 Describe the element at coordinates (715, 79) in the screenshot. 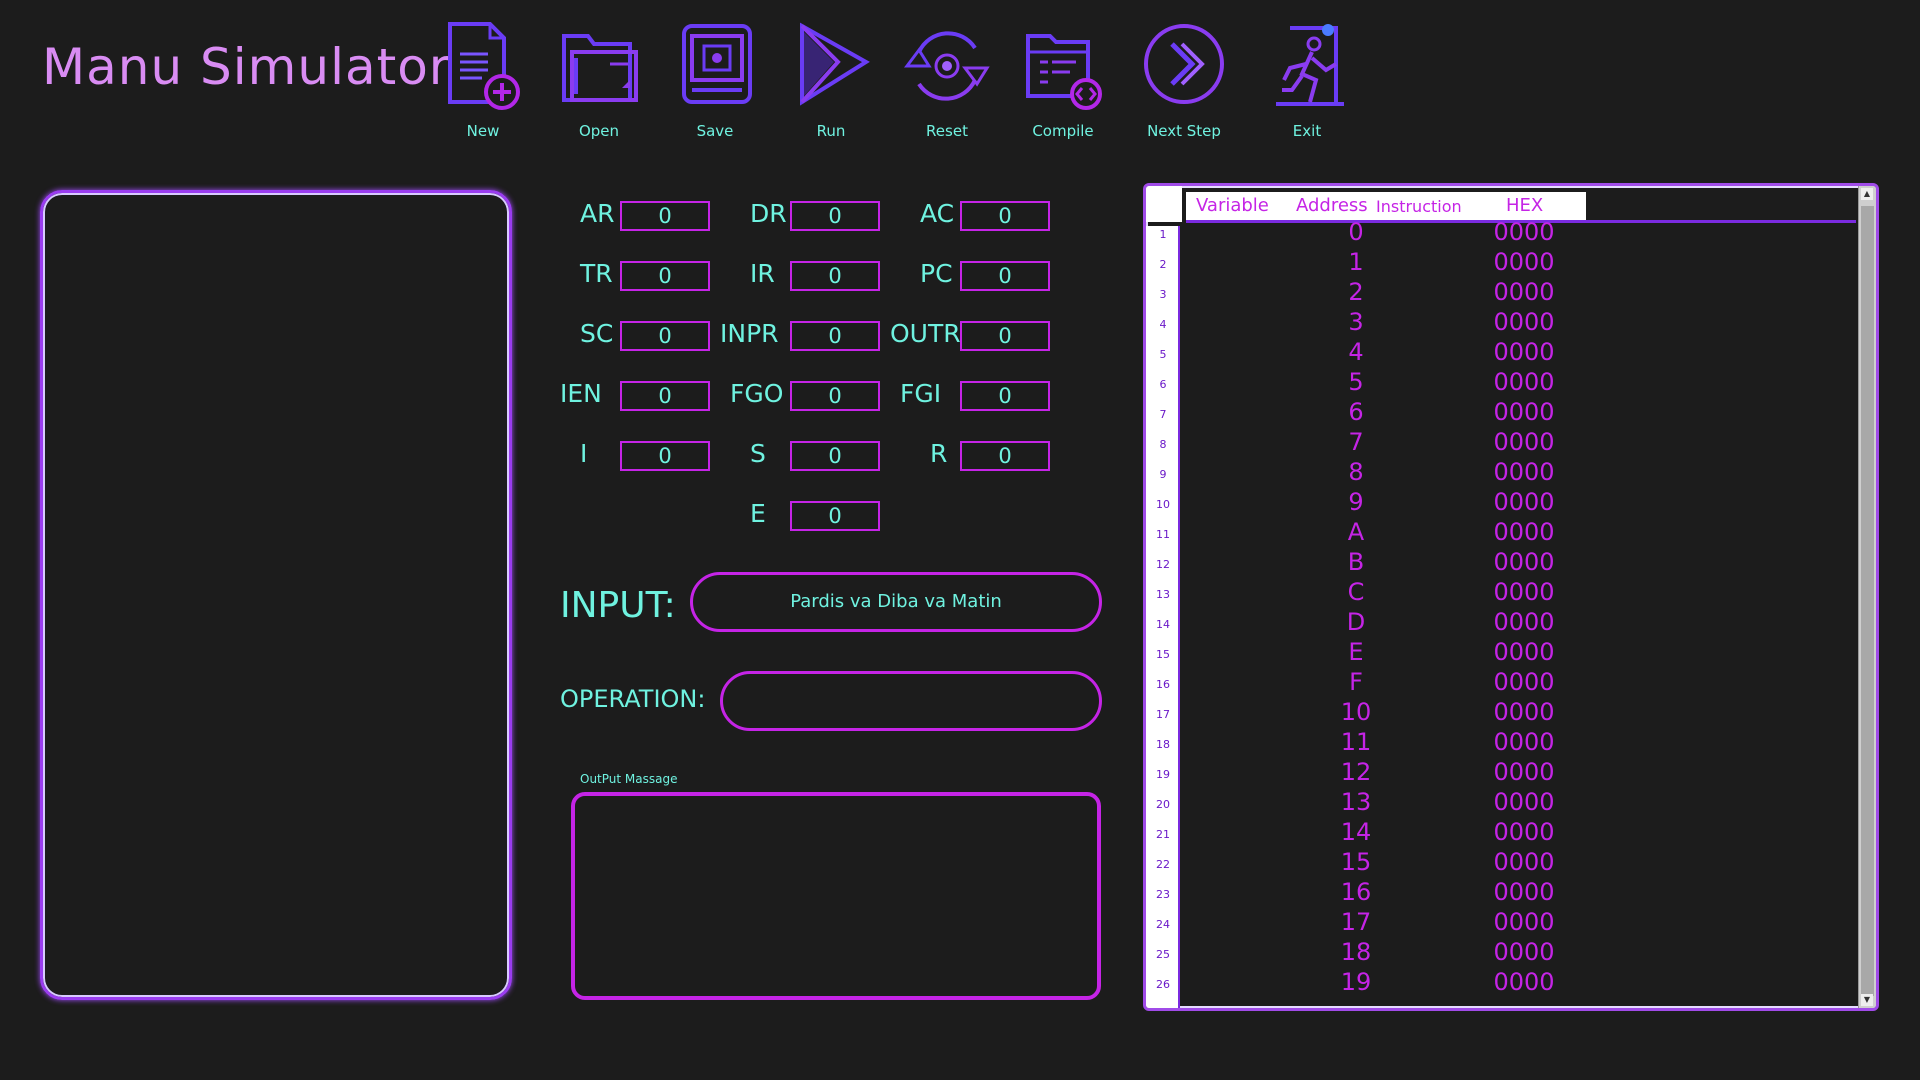

I see `save-button: Save` at that location.